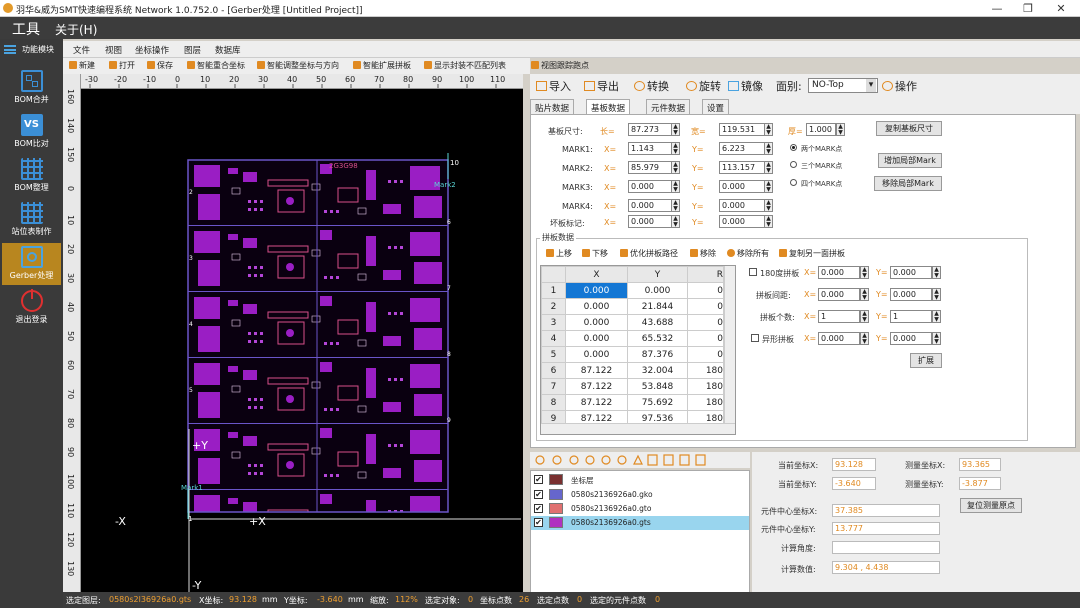 The image size is (1080, 608). What do you see at coordinates (638, 428) in the screenshot?
I see `horizontal-scrollbar` at bounding box center [638, 428].